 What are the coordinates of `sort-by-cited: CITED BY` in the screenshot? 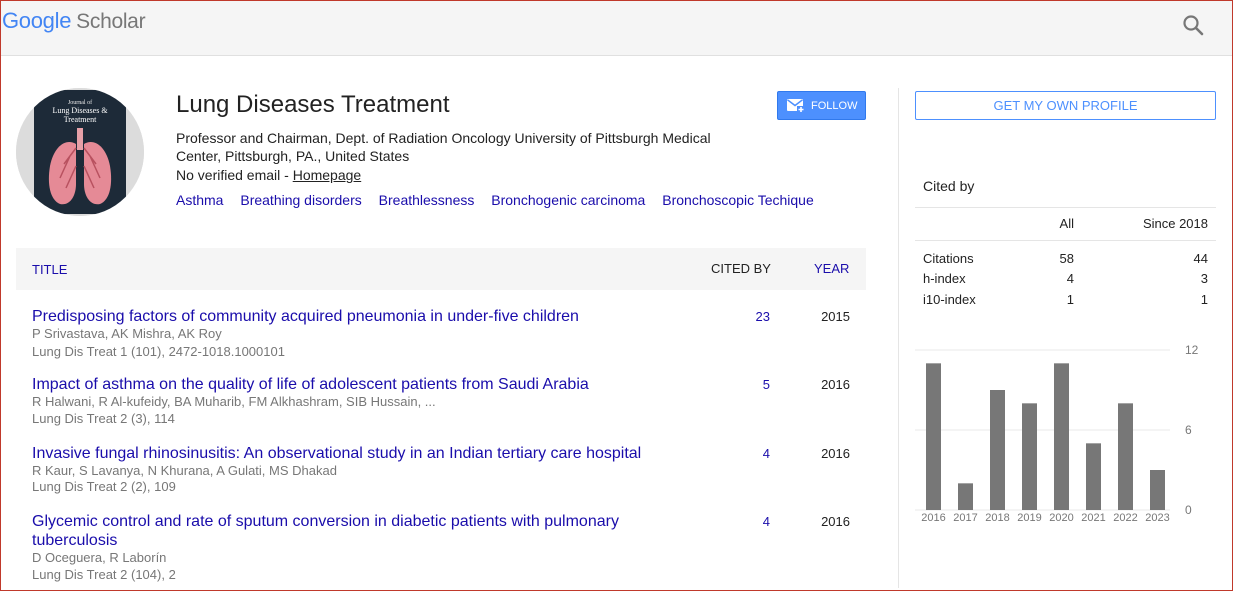 It's located at (741, 268).